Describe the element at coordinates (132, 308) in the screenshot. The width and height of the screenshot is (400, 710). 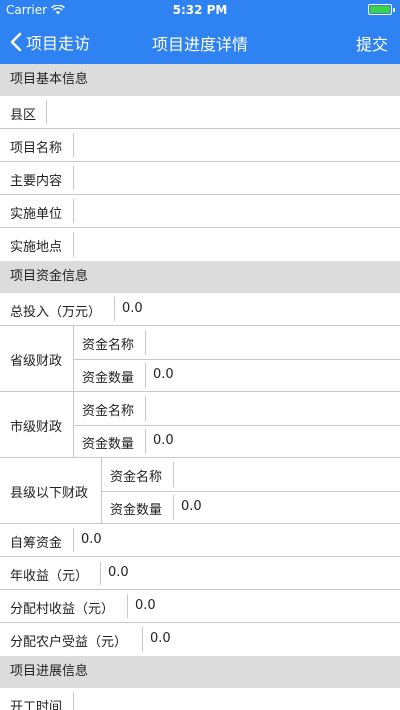
I see `total-investment-input: 0.0` at that location.